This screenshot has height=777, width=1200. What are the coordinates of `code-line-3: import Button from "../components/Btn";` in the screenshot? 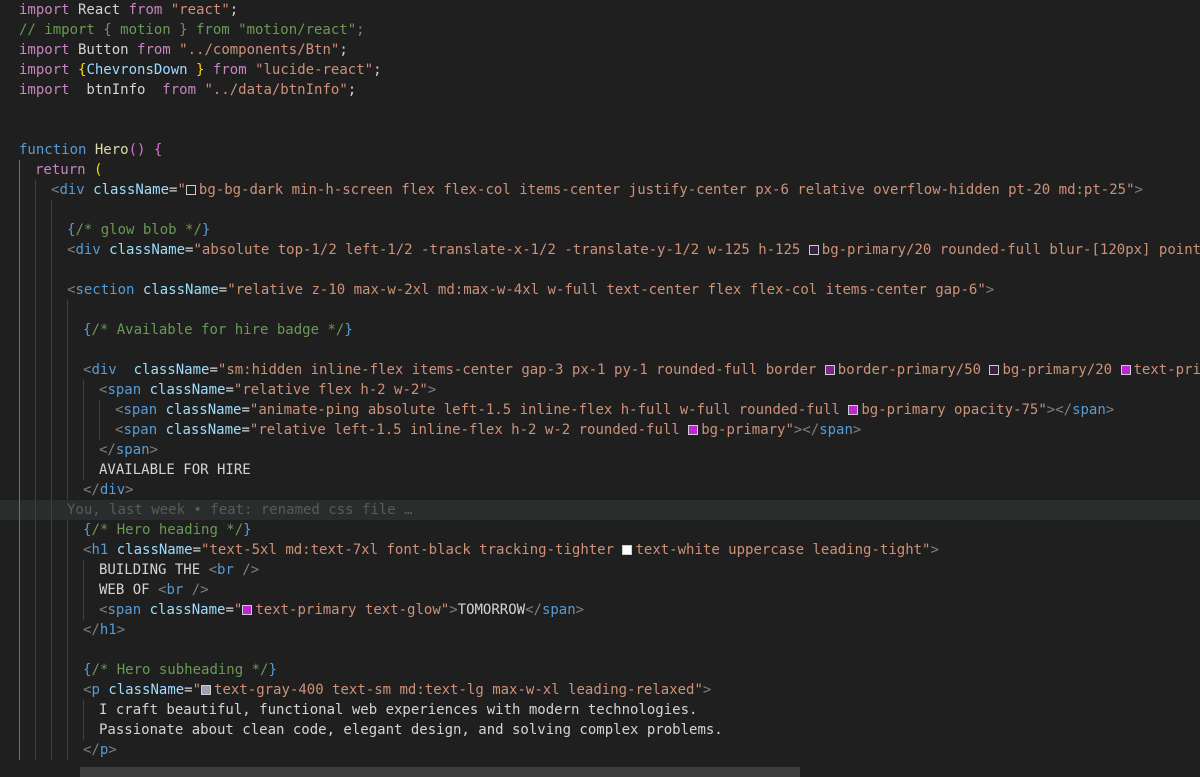 It's located at (600, 50).